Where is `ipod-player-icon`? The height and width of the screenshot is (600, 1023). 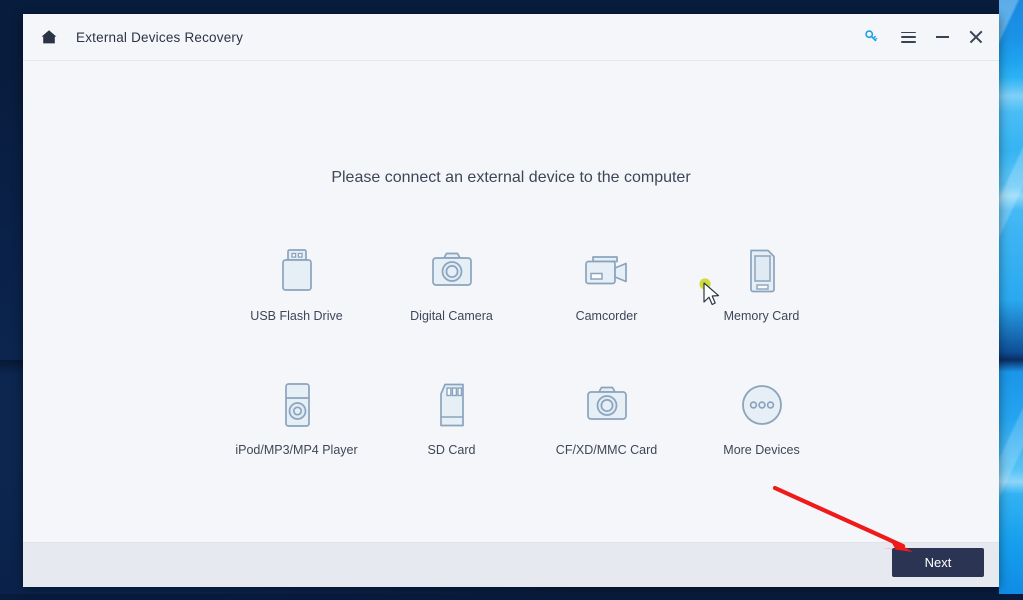 ipod-player-icon is located at coordinates (297, 405).